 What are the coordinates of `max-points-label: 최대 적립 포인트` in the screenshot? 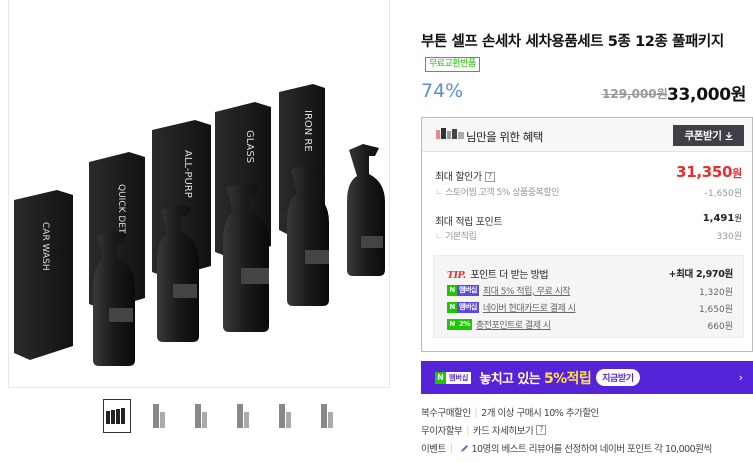 It's located at (469, 222).